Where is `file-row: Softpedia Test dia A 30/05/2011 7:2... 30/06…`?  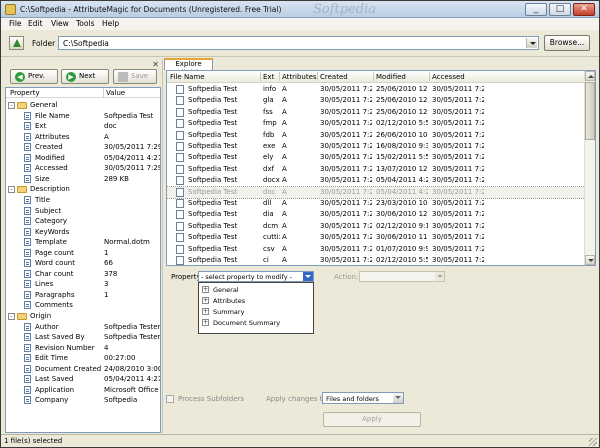
file-row: Softpedia Test dia A 30/05/2011 7:2... 30/06… is located at coordinates (376, 214).